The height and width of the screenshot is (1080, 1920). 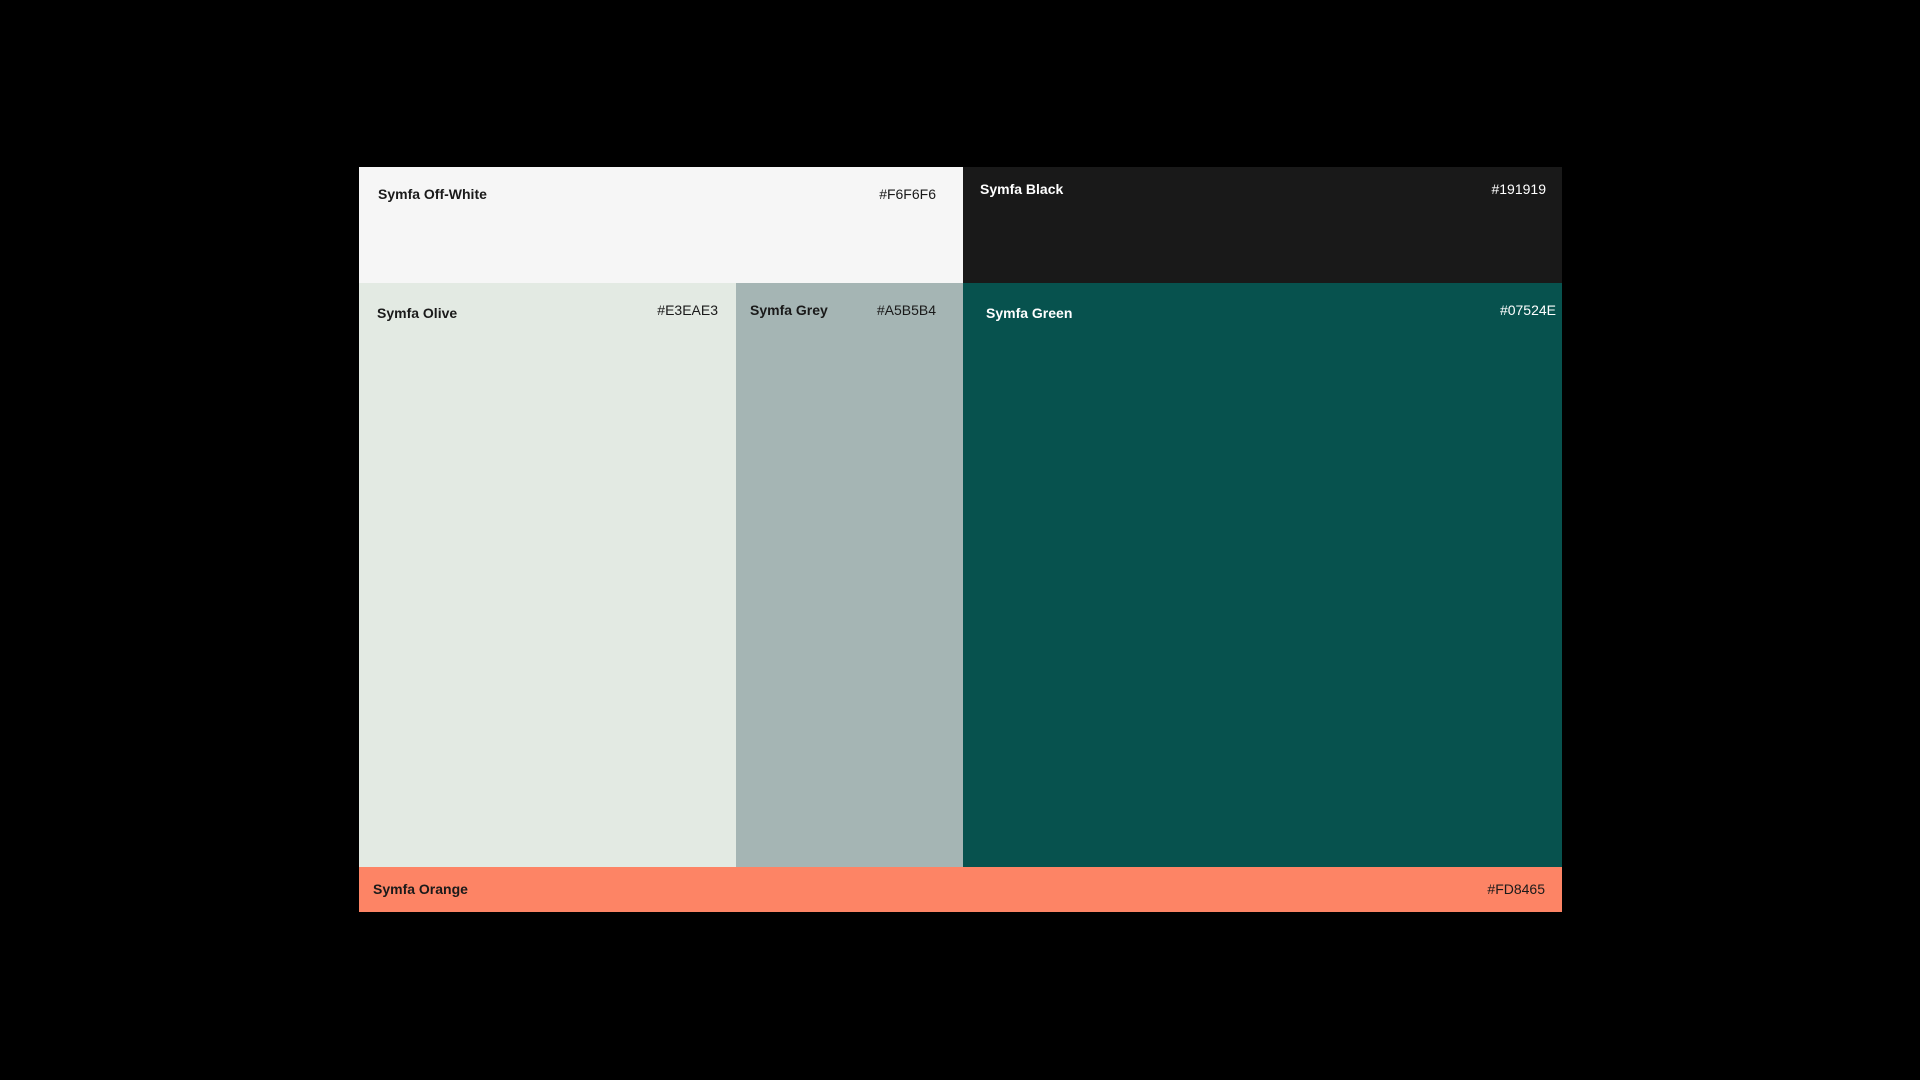 What do you see at coordinates (1262, 225) in the screenshot?
I see `swatch-black: Symfa Black #191919` at bounding box center [1262, 225].